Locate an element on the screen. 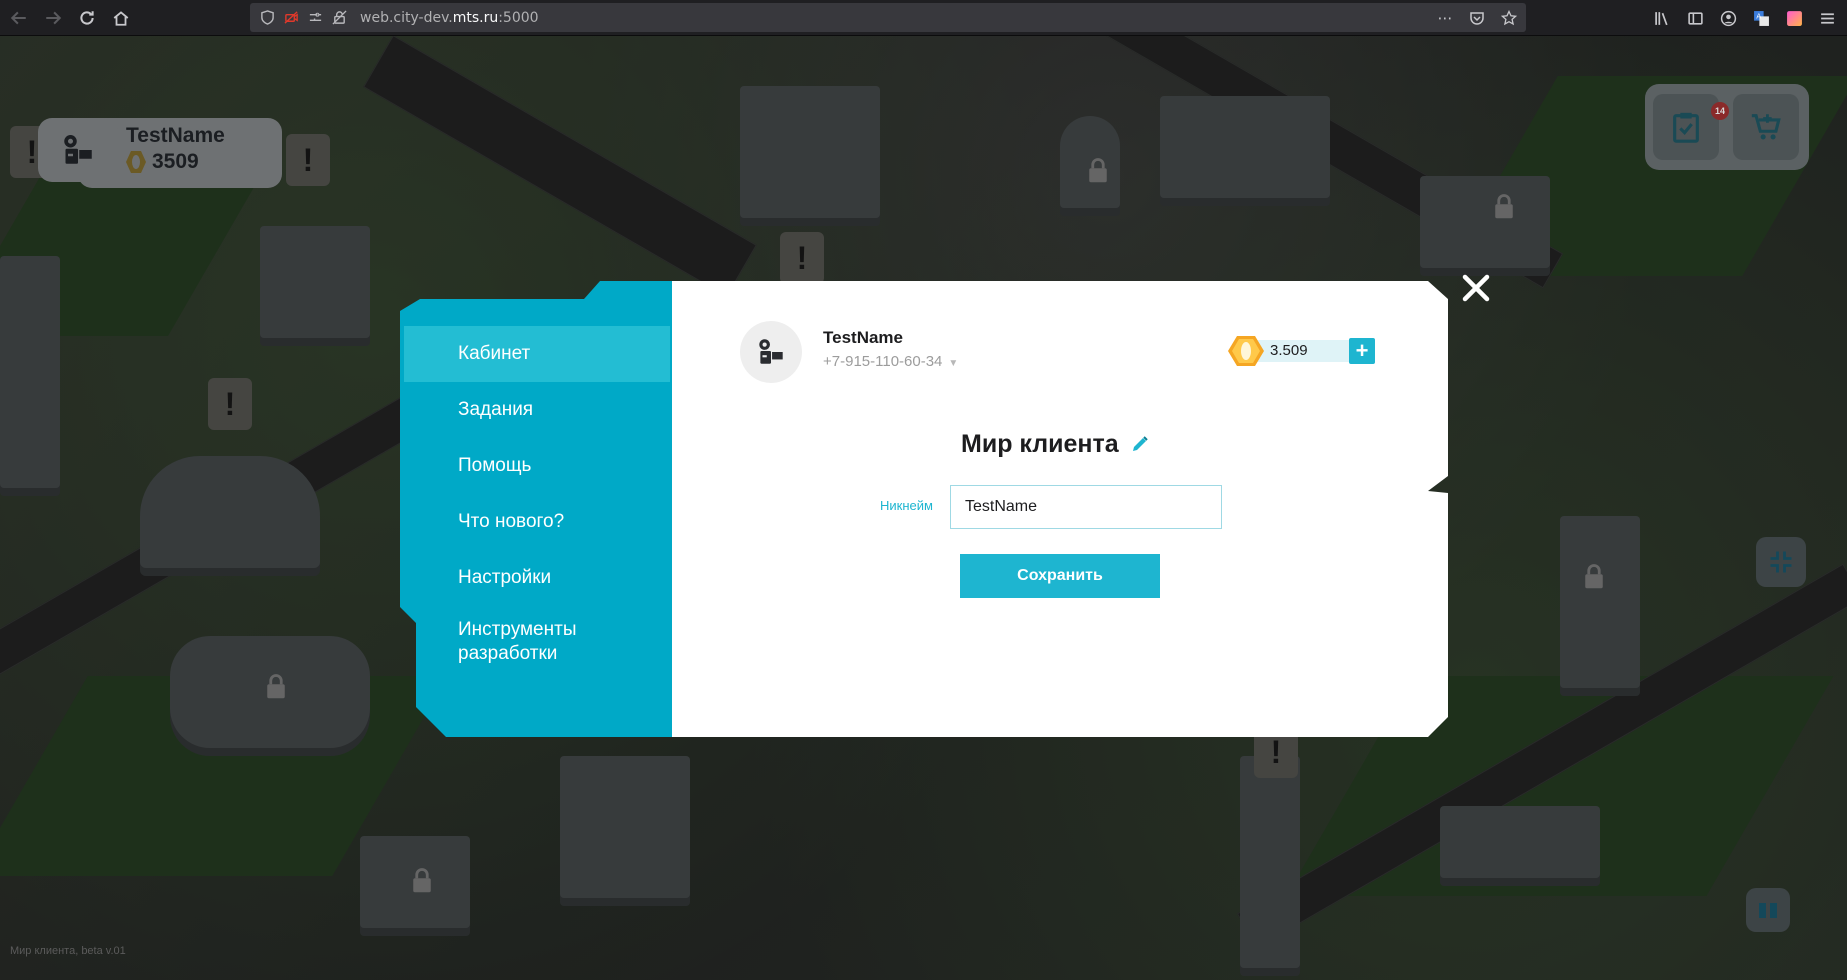 The image size is (1847, 980). home-button is located at coordinates (121, 18).